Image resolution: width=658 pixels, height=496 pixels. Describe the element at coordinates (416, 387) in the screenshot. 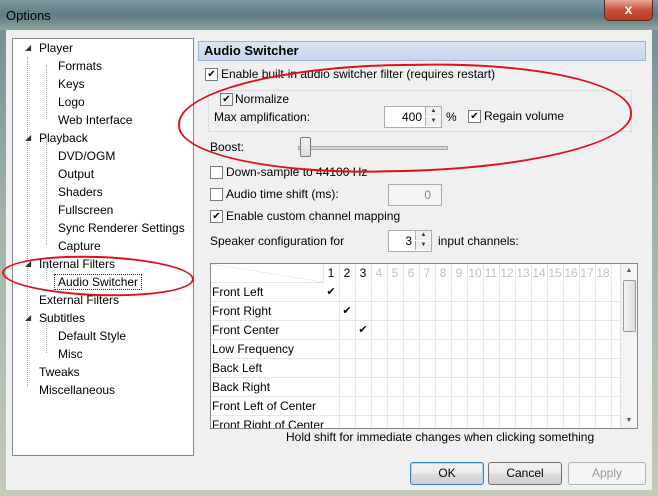

I see `channel-row: Back Right` at that location.